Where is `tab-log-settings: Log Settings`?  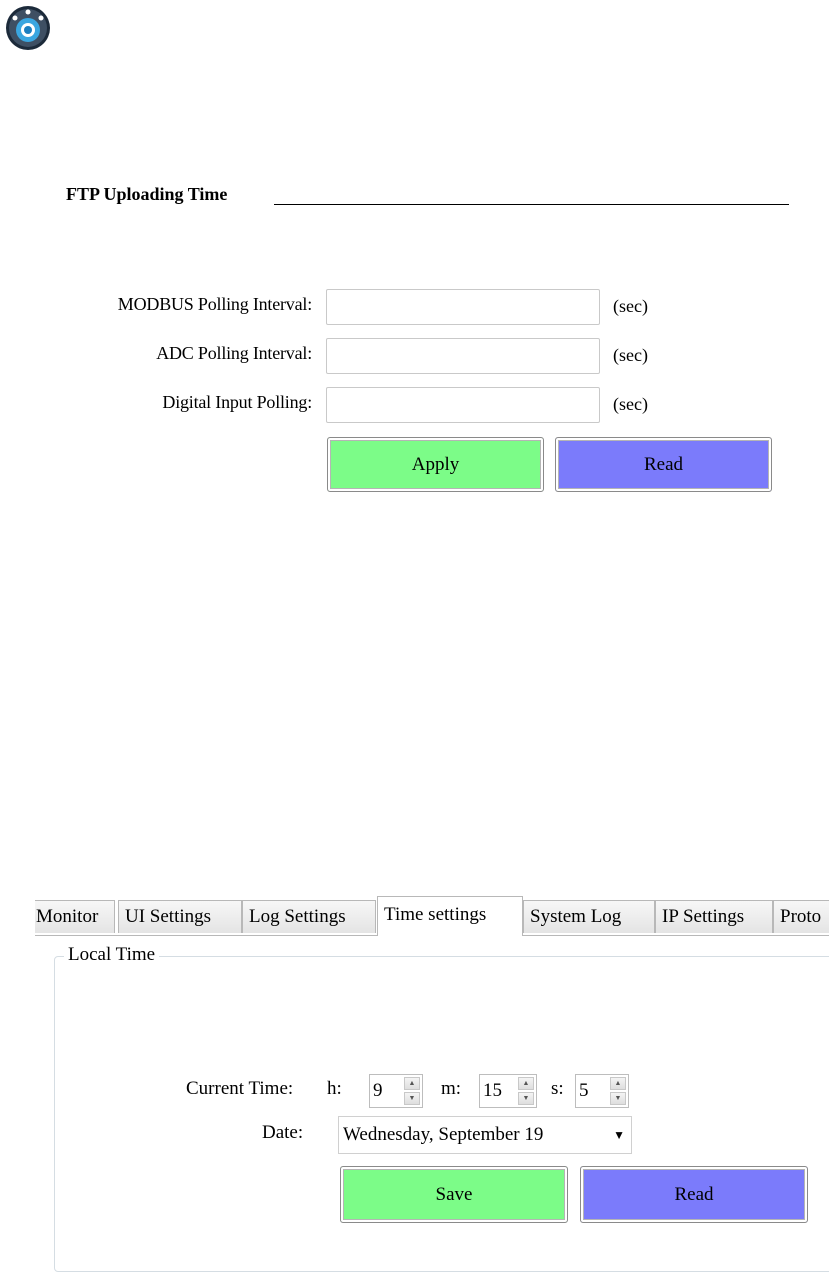
tab-log-settings: Log Settings is located at coordinates (309, 916).